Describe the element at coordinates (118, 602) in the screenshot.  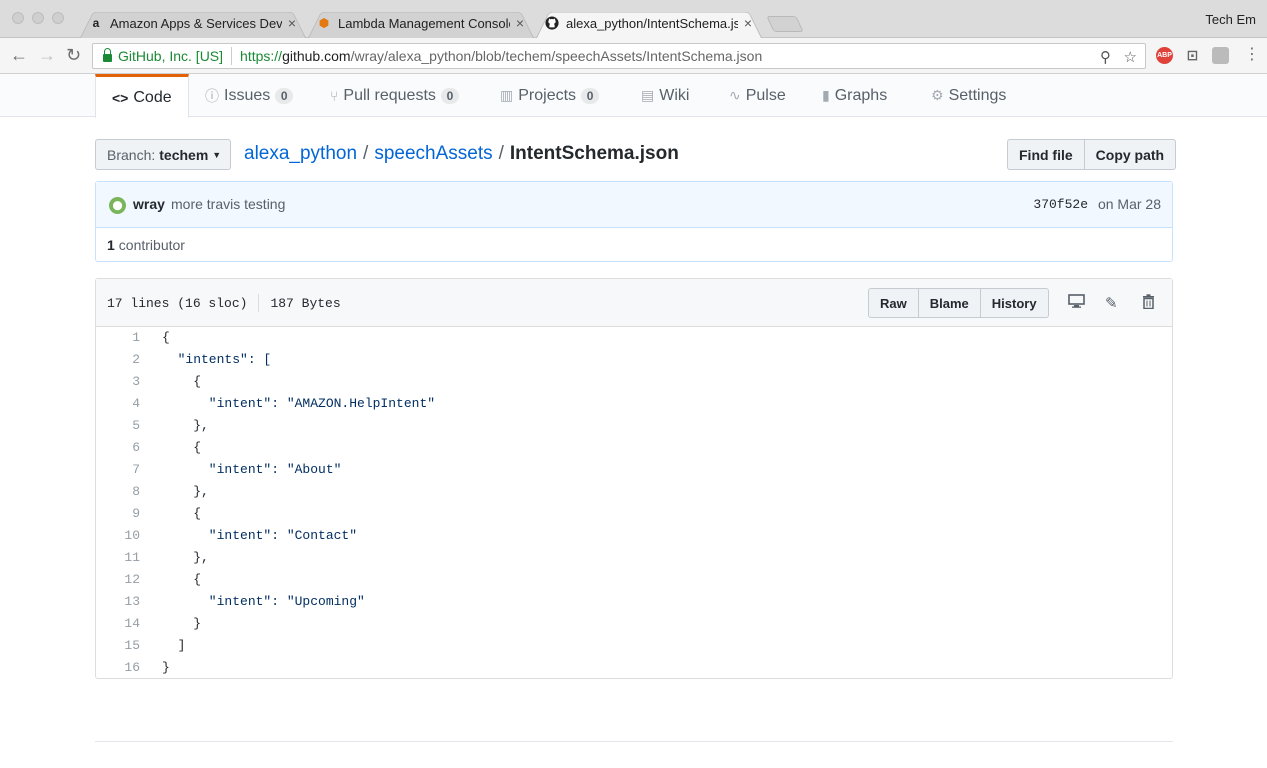
I see `line-number: 13` at that location.